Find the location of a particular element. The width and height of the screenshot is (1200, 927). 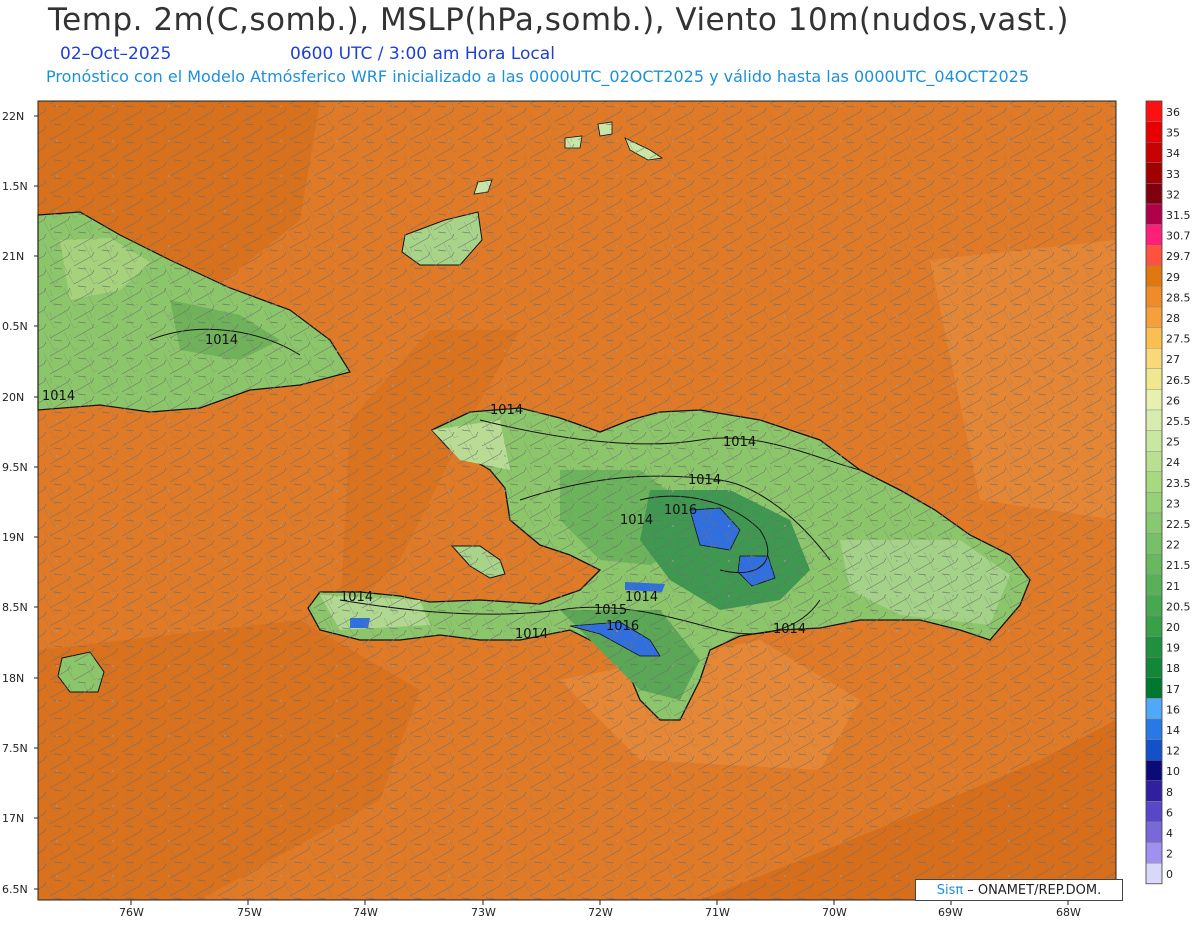

colorbar-label: 31.5 is located at coordinates (1178, 215).